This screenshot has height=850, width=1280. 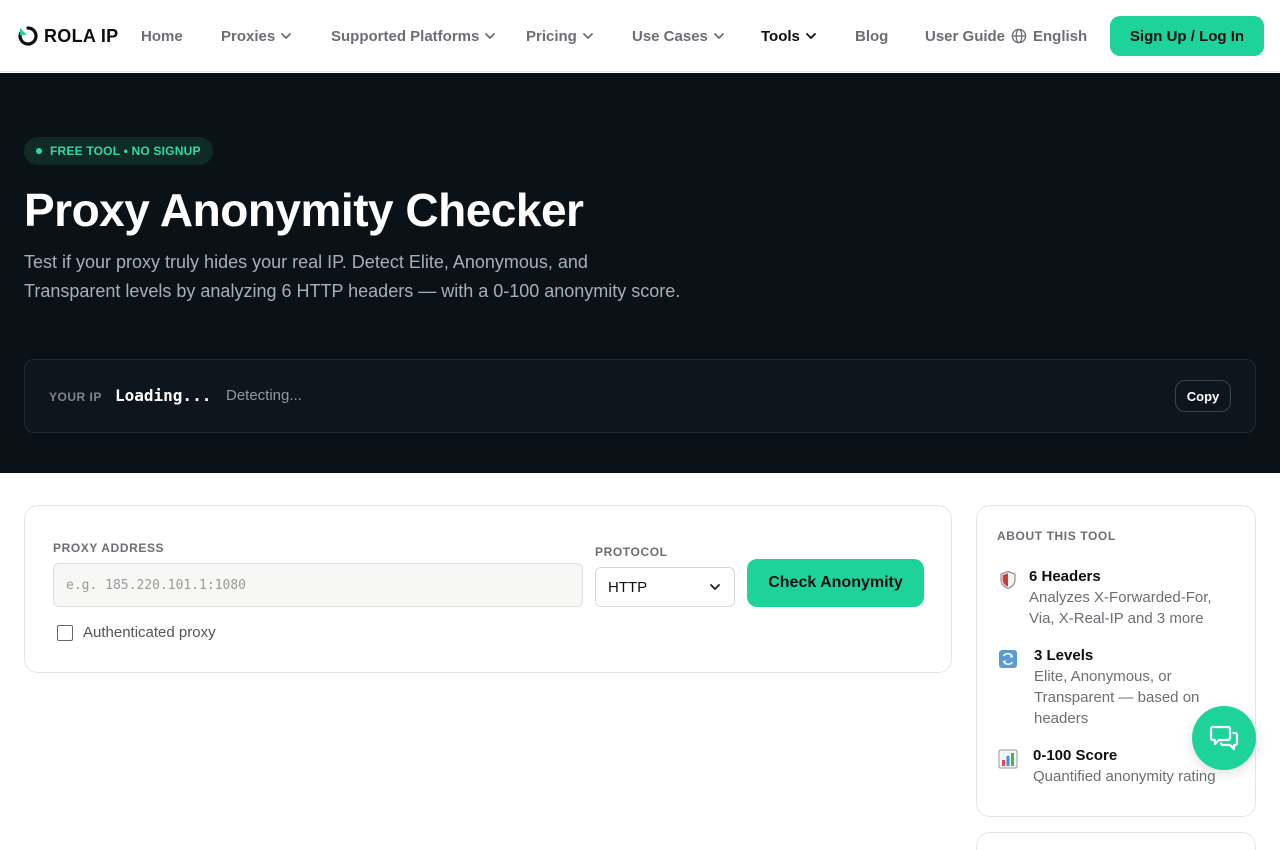 I want to click on chat-bubble-icon, so click(x=1224, y=738).